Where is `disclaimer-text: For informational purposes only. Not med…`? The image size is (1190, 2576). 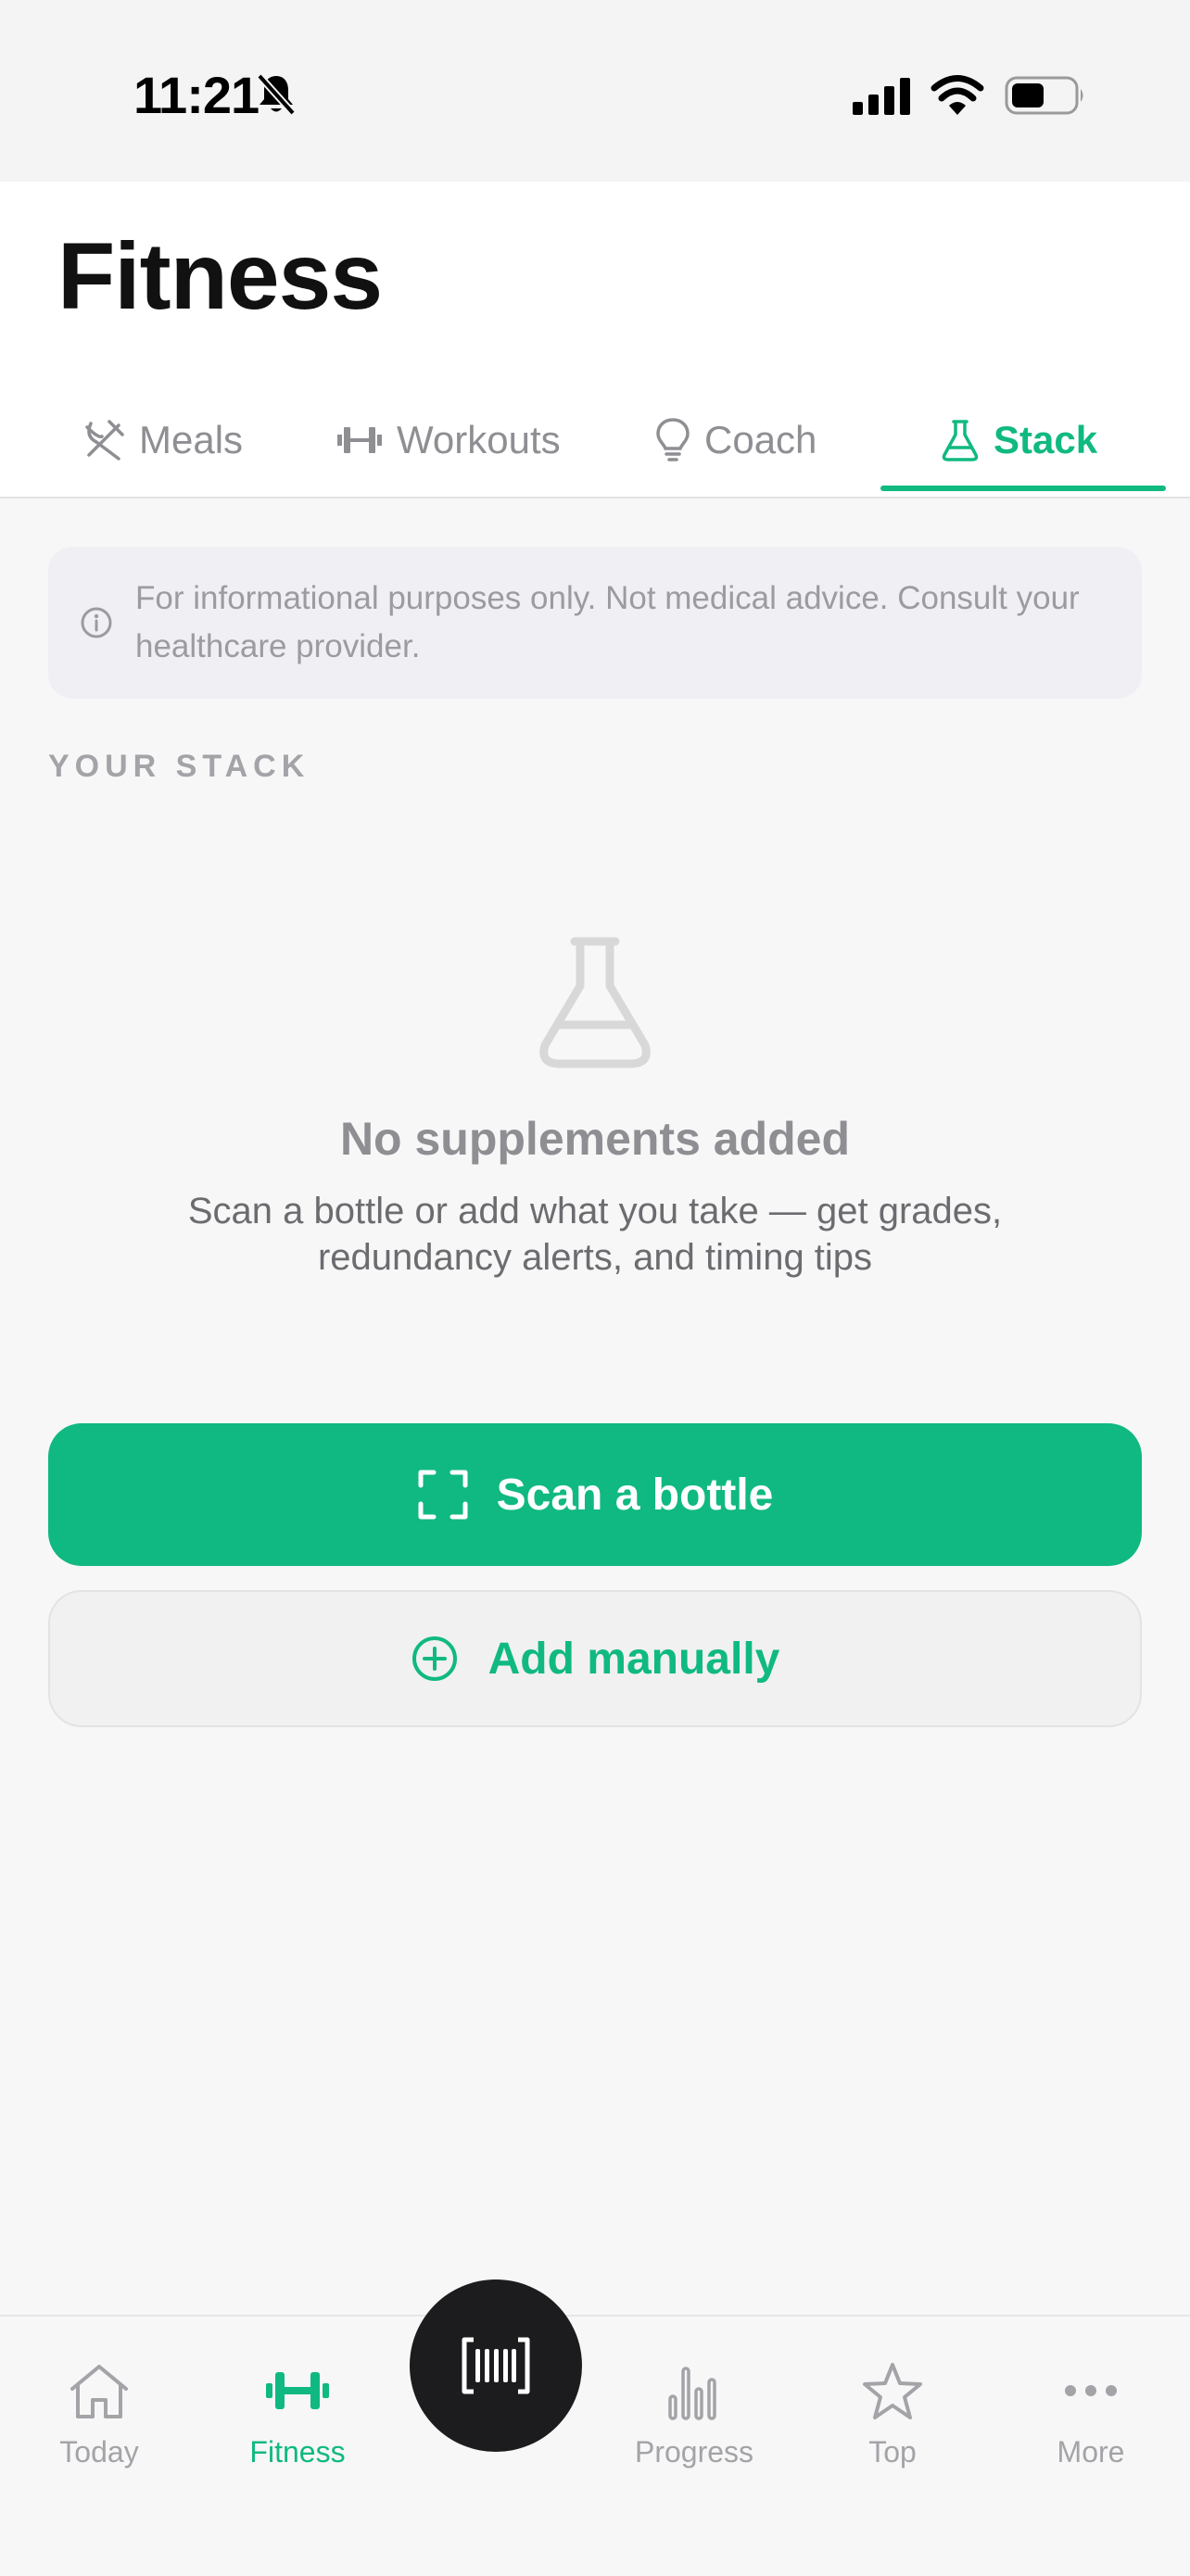
disclaimer-text: For informational purposes only. Not med… is located at coordinates (607, 622).